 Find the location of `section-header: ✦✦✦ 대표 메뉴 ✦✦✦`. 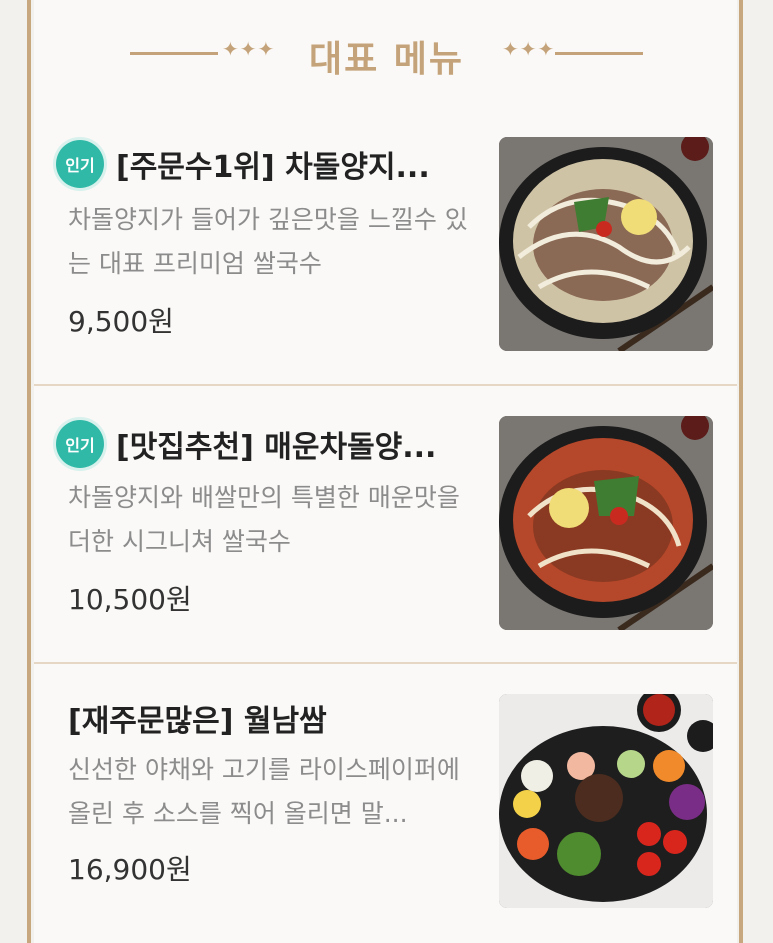

section-header: ✦✦✦ 대표 메뉴 ✦✦✦ is located at coordinates (386, 52).